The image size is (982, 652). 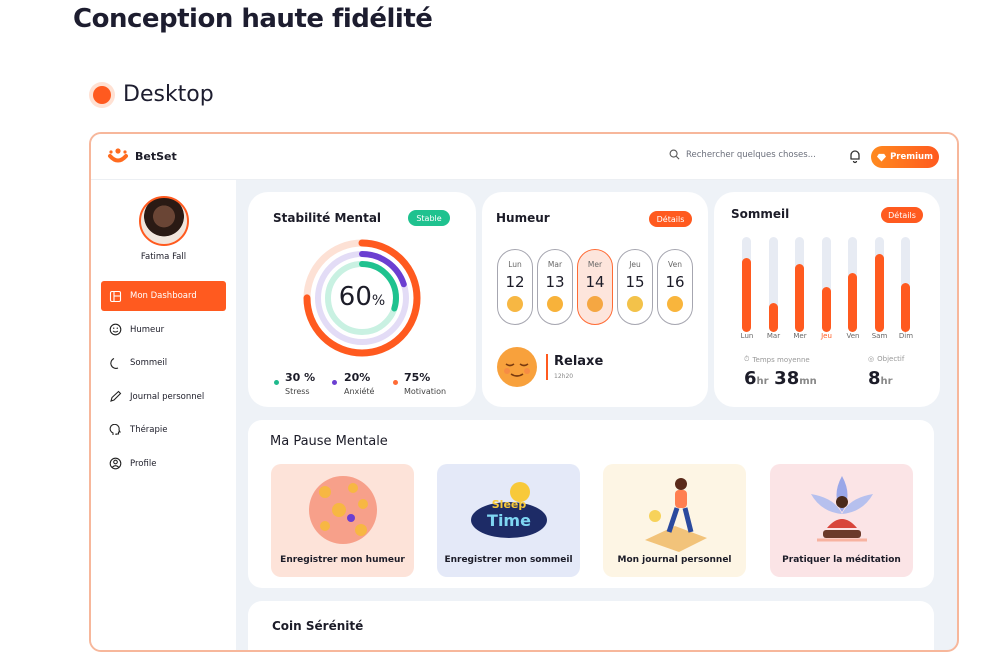 I want to click on sleep-time-icon: Time Sleep, so click(x=508, y=510).